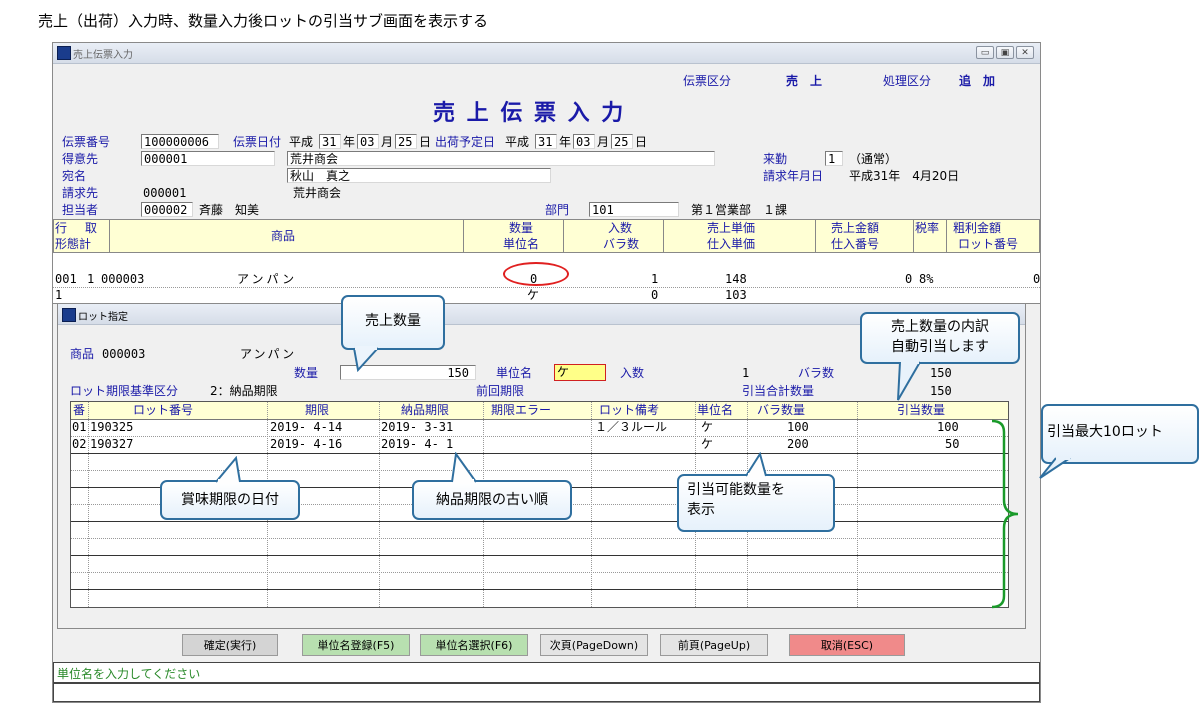 This screenshot has height=703, width=1199. Describe the element at coordinates (368, 141) in the screenshot. I see `slip-month-field: 03` at that location.